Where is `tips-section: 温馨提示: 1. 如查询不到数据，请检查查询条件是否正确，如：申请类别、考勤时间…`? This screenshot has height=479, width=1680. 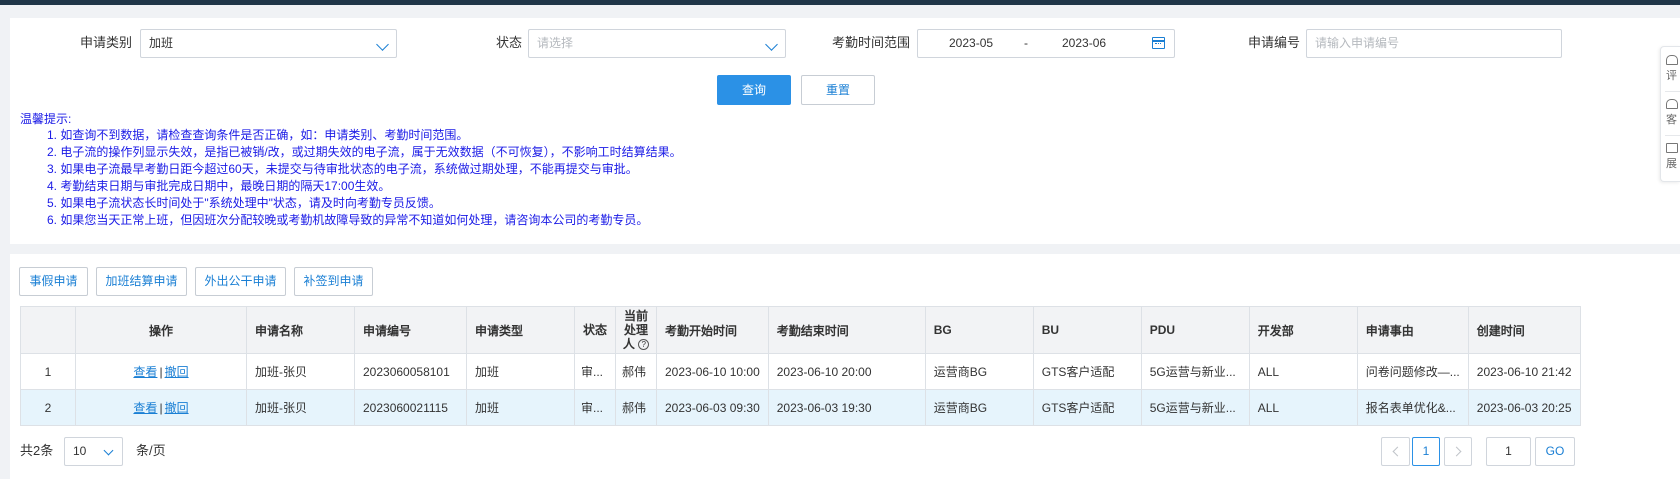 tips-section: 温馨提示: 1. 如查询不到数据，请检查查询条件是否正确，如：申请类别、考勤时间… is located at coordinates (351, 170).